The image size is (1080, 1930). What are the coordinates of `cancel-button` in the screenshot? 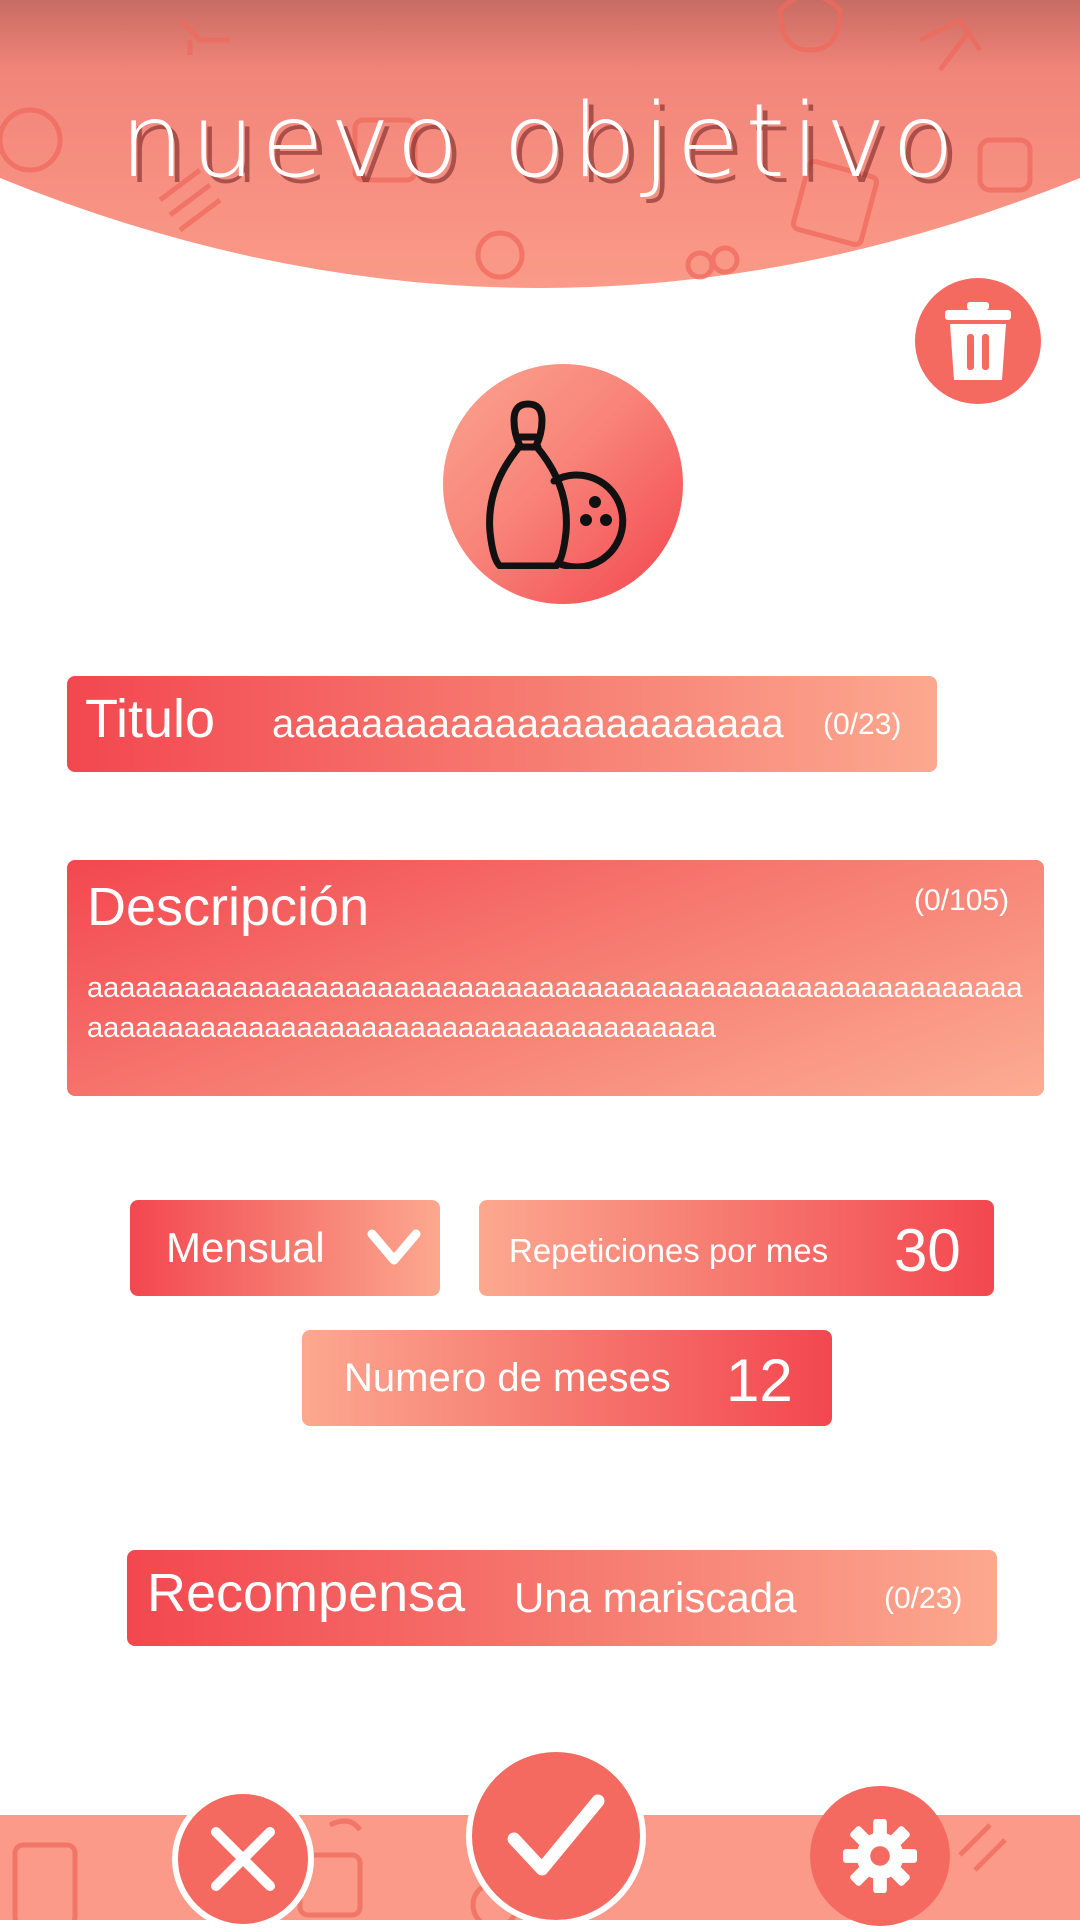 It's located at (243, 1859).